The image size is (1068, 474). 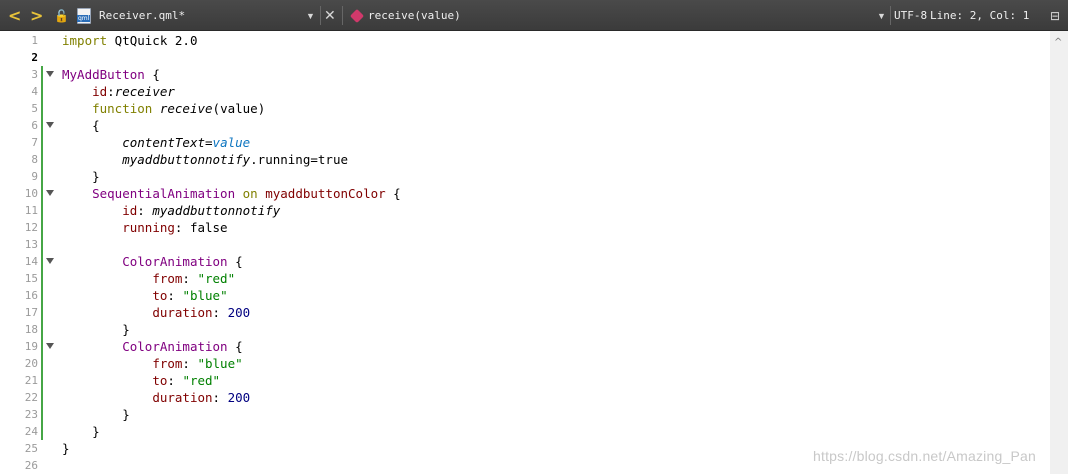 What do you see at coordinates (1055, 15) in the screenshot?
I see `split-view-button: ⊟` at bounding box center [1055, 15].